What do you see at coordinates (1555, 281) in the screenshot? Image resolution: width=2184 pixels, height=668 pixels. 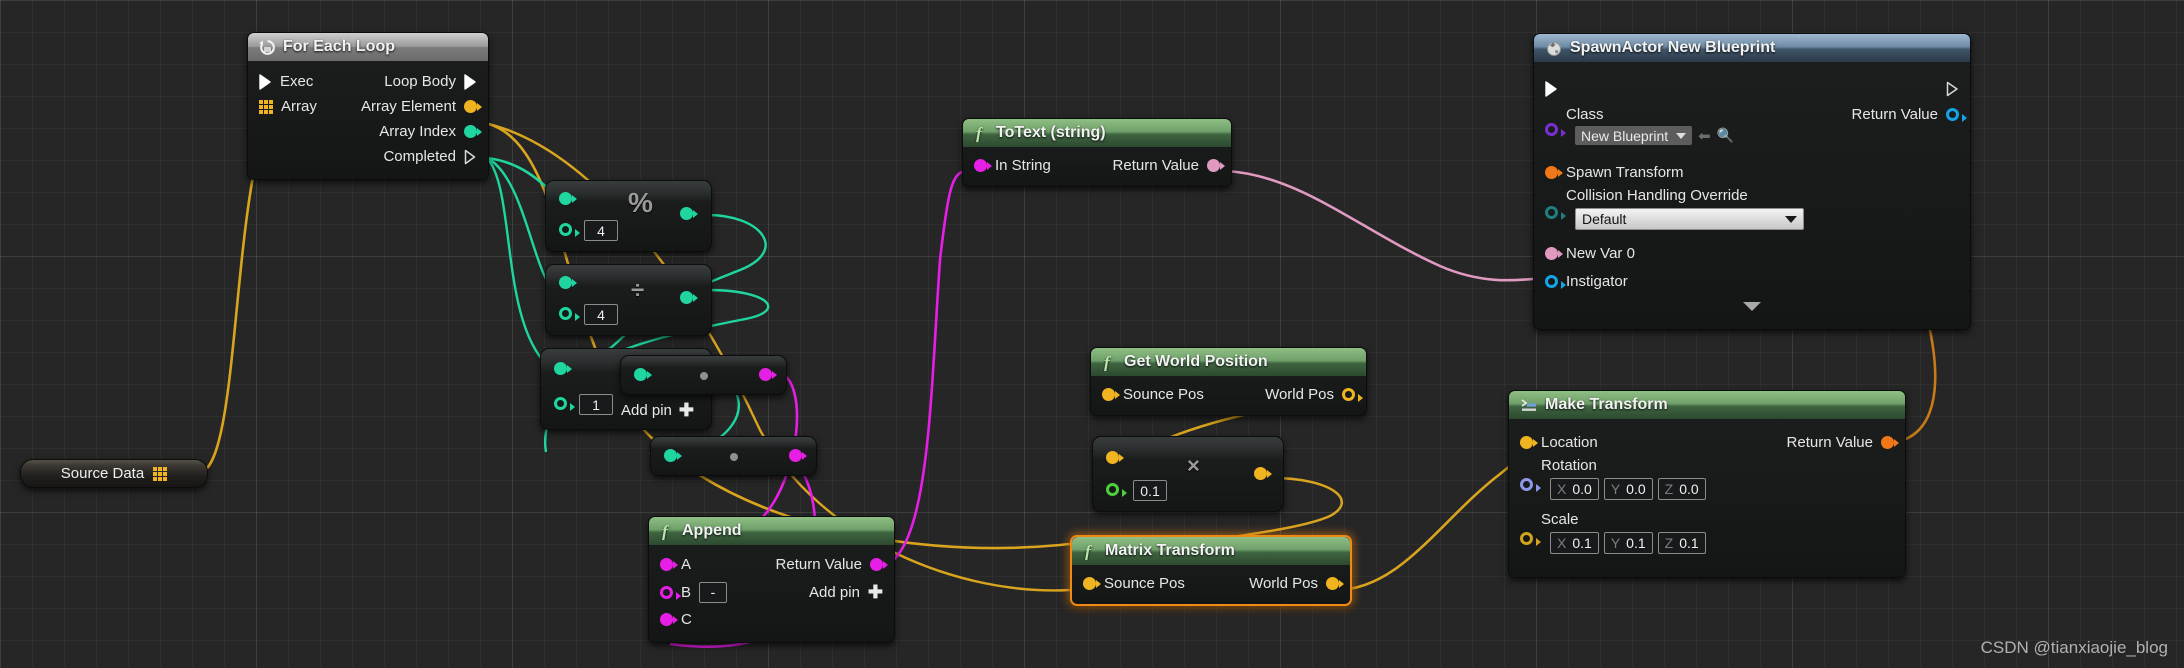 I see `pin-instigator` at bounding box center [1555, 281].